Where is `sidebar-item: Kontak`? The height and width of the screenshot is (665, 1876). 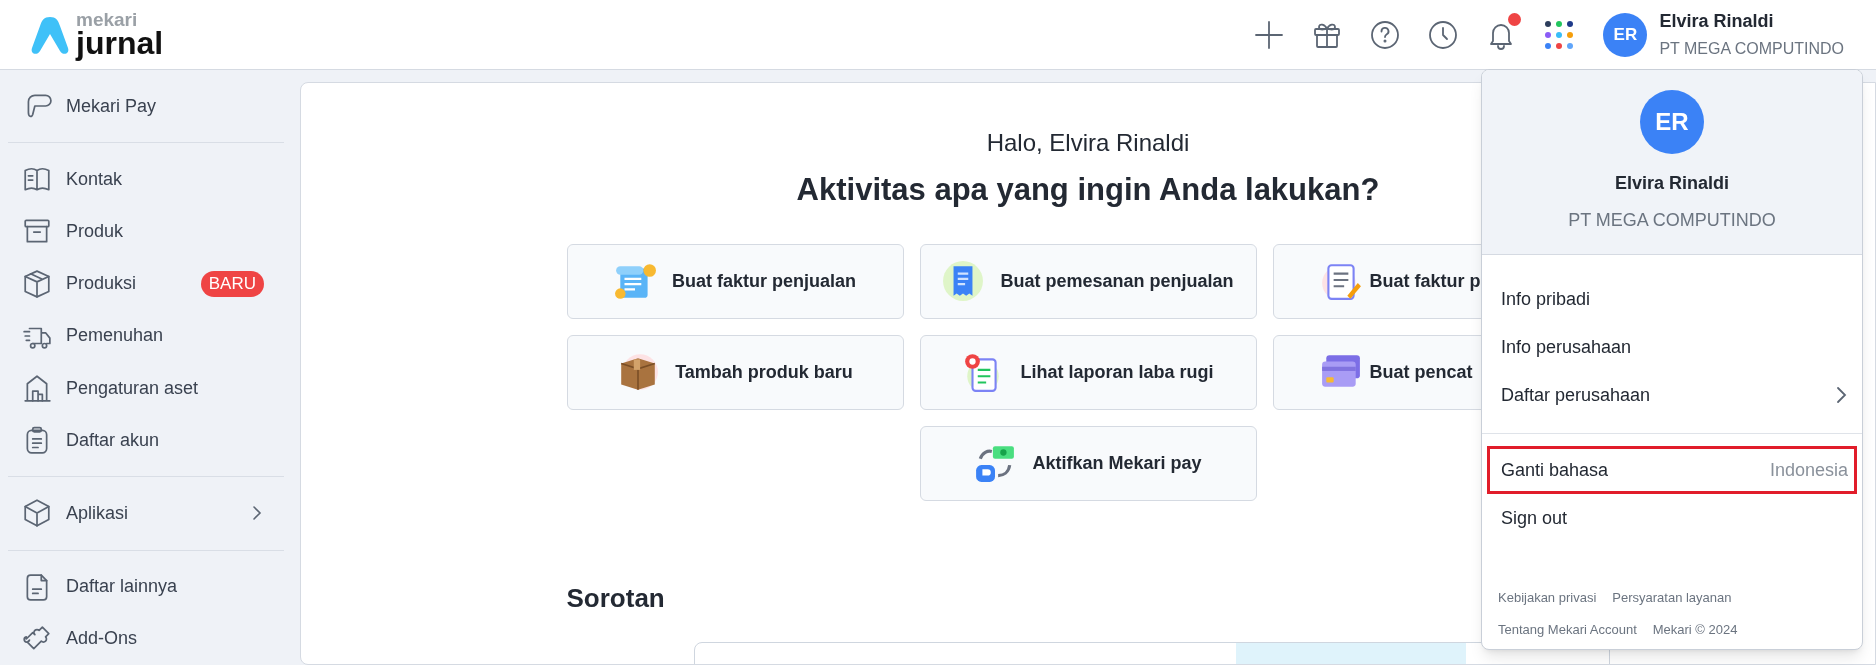
sidebar-item: Kontak is located at coordinates (146, 179).